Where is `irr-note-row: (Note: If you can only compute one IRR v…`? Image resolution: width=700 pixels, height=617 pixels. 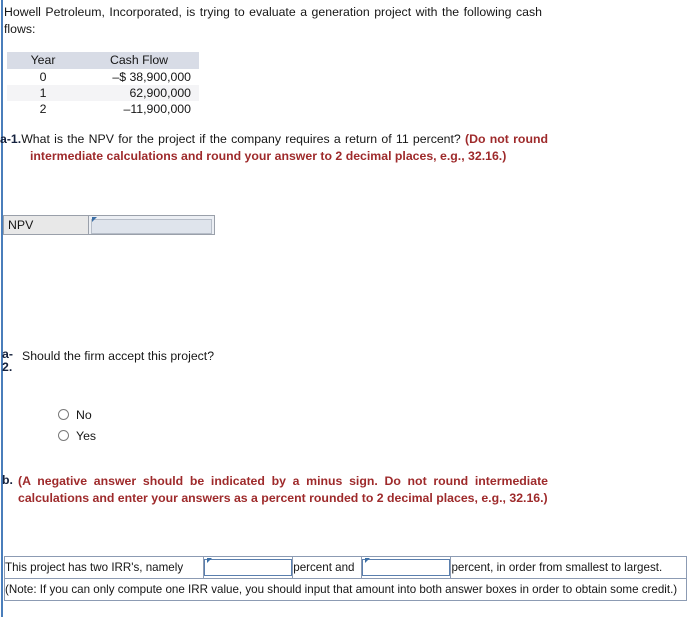
irr-note-row: (Note: If you can only compute one IRR v… is located at coordinates (345, 589).